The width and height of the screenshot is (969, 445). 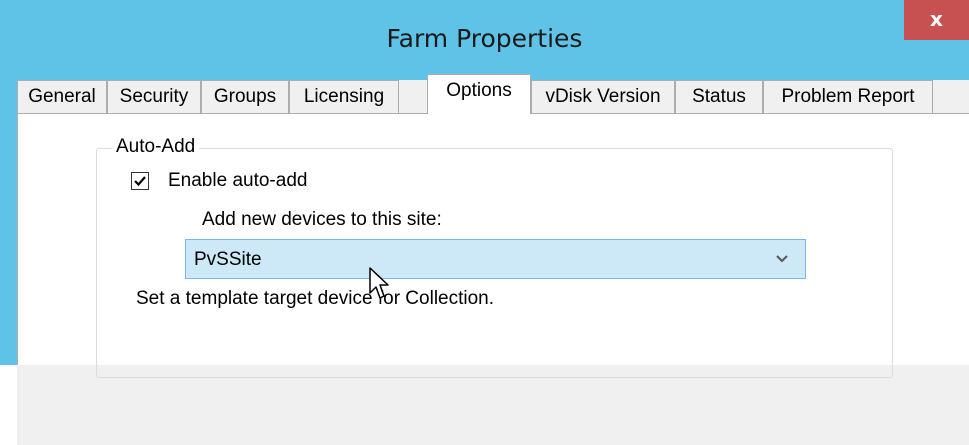 What do you see at coordinates (379, 283) in the screenshot?
I see `mouse-pointer-icon` at bounding box center [379, 283].